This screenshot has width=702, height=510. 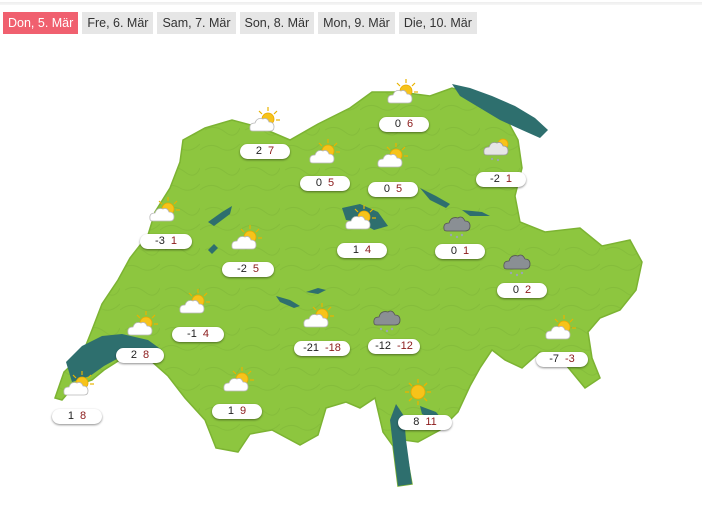 What do you see at coordinates (416, 422) in the screenshot?
I see `min-temperature: 8` at bounding box center [416, 422].